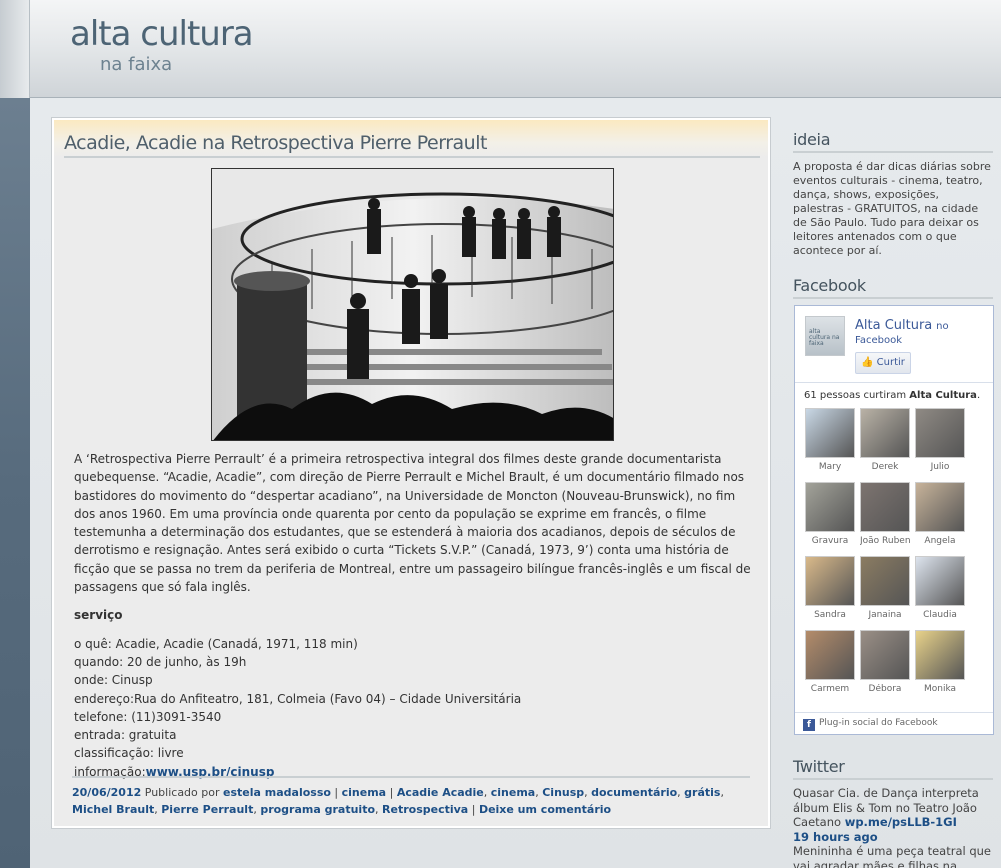 The width and height of the screenshot is (1001, 868). Describe the element at coordinates (867, 362) in the screenshot. I see `thumbs-up-icon: 👍` at that location.